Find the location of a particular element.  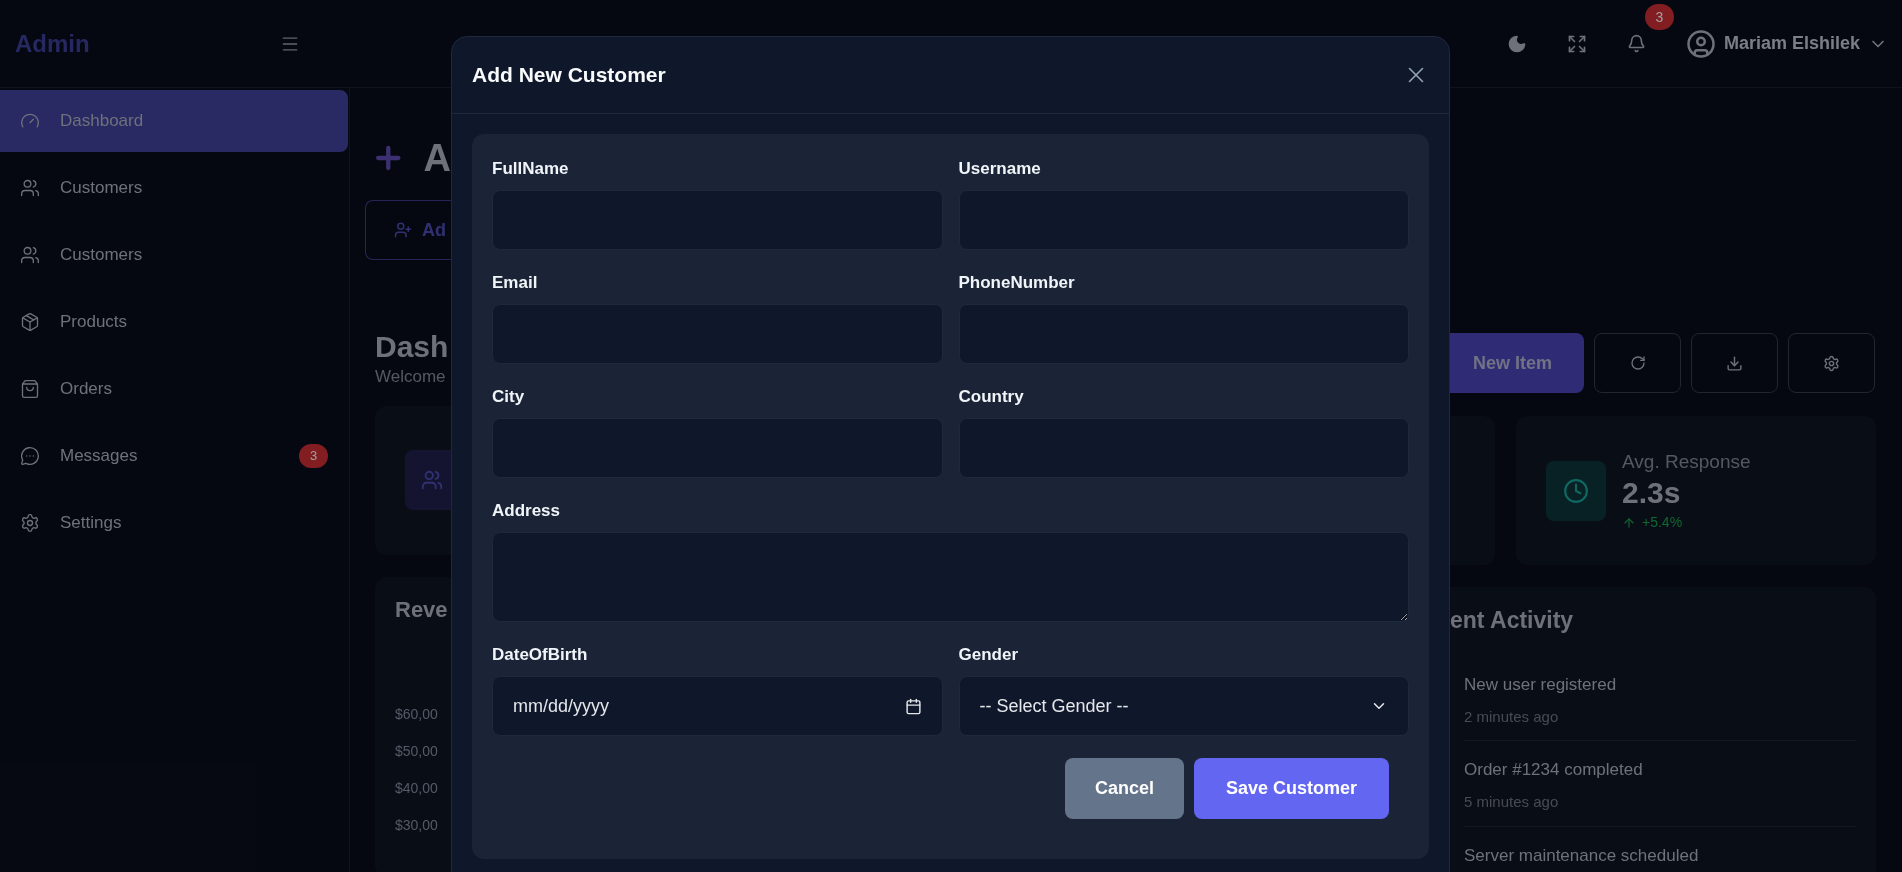

sidebar-item: Settings is located at coordinates (174, 523).